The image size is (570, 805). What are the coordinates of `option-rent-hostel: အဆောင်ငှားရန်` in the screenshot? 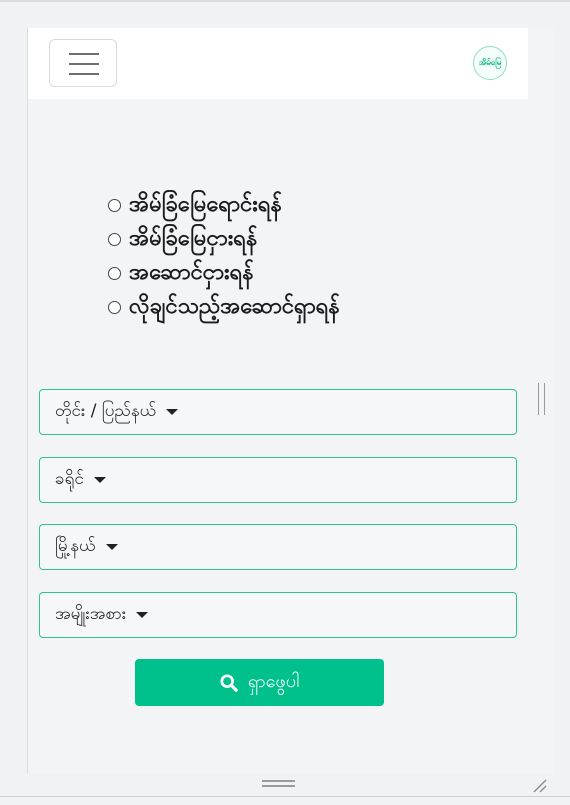 It's located at (224, 273).